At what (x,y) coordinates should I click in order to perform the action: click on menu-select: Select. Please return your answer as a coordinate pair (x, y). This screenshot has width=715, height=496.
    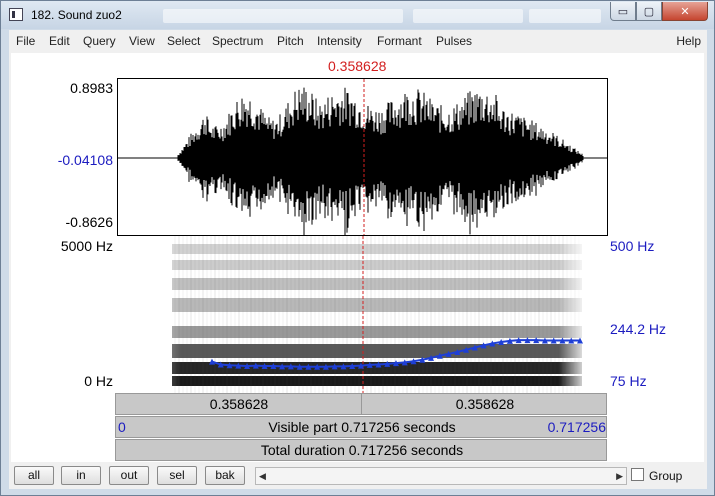
    Looking at the image, I should click on (183, 41).